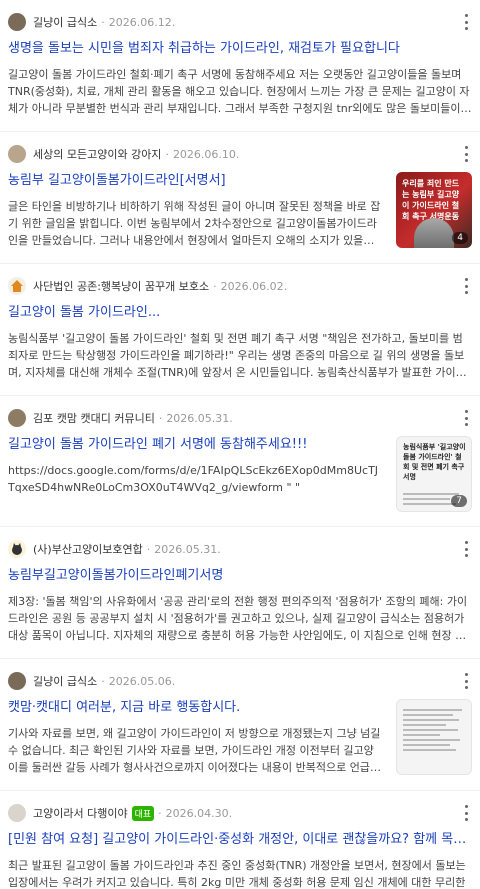 The image size is (480, 889). What do you see at coordinates (240, 681) in the screenshot?
I see `post-meta: 길냥이 급식소 · 2026.05.06.` at bounding box center [240, 681].